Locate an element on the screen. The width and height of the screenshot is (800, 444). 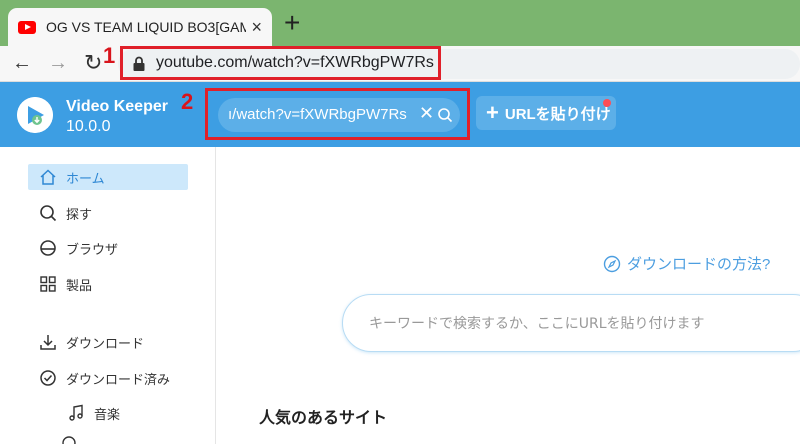
sidebar-item-label: 探す is located at coordinates (79, 214).